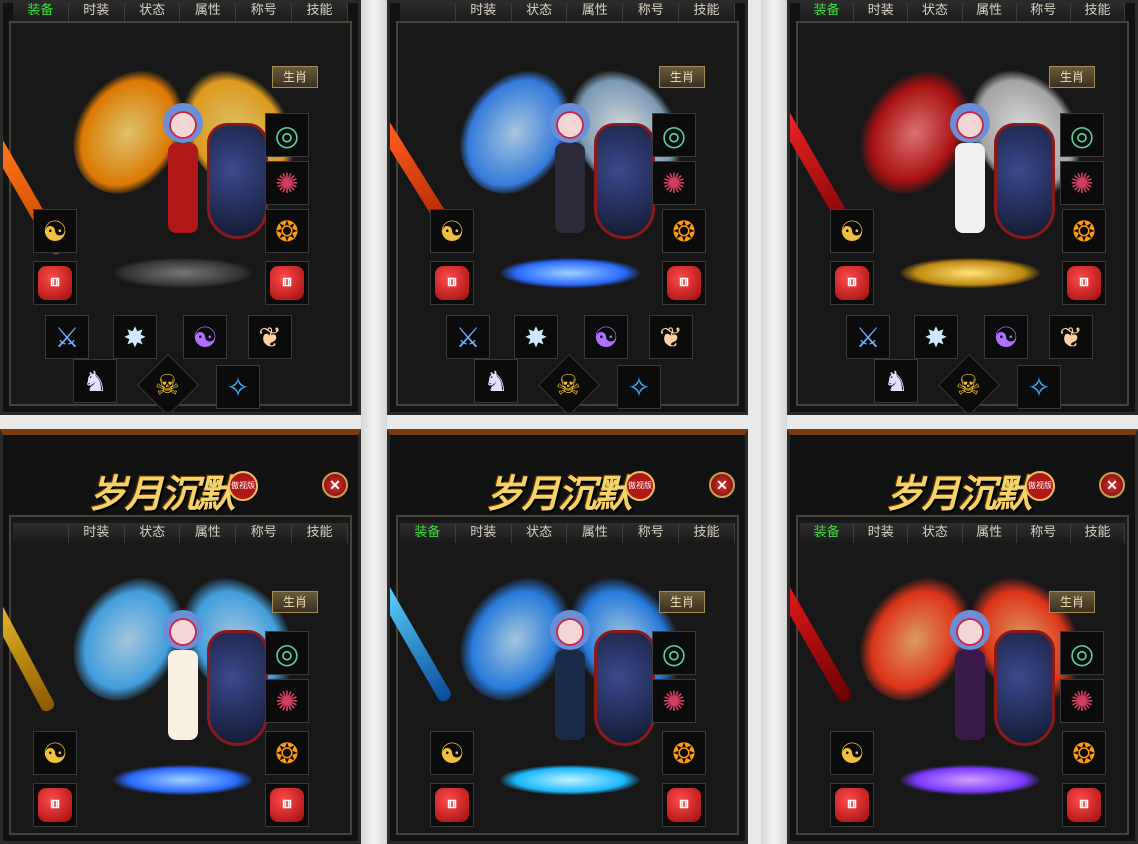  Describe the element at coordinates (640, 486) in the screenshot. I see `logo-badge: 傲视版` at that location.